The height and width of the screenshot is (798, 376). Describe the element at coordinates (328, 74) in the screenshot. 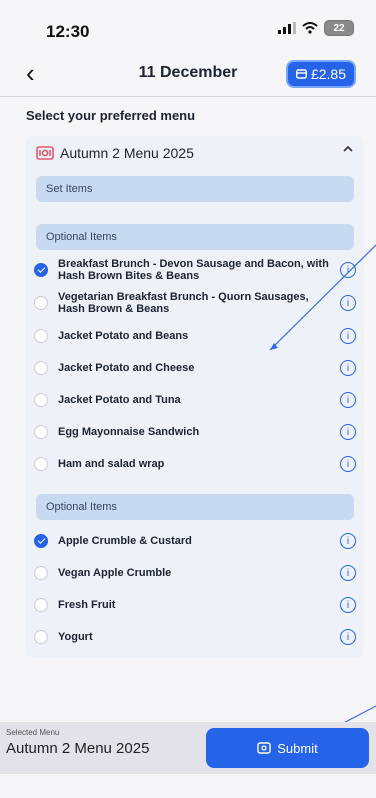

I see `balance-amount: £2.85` at that location.